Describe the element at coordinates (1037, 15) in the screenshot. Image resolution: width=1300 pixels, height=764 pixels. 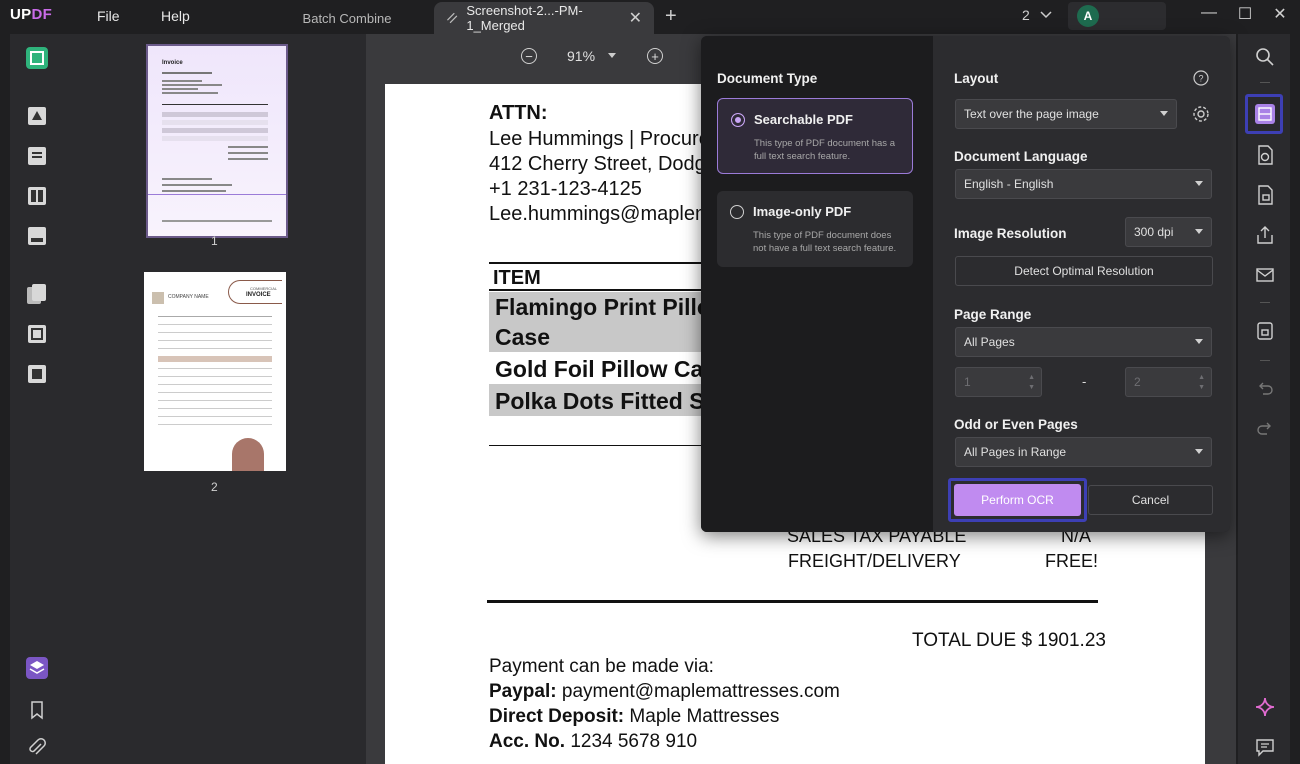
I see `window-count: 2` at that location.